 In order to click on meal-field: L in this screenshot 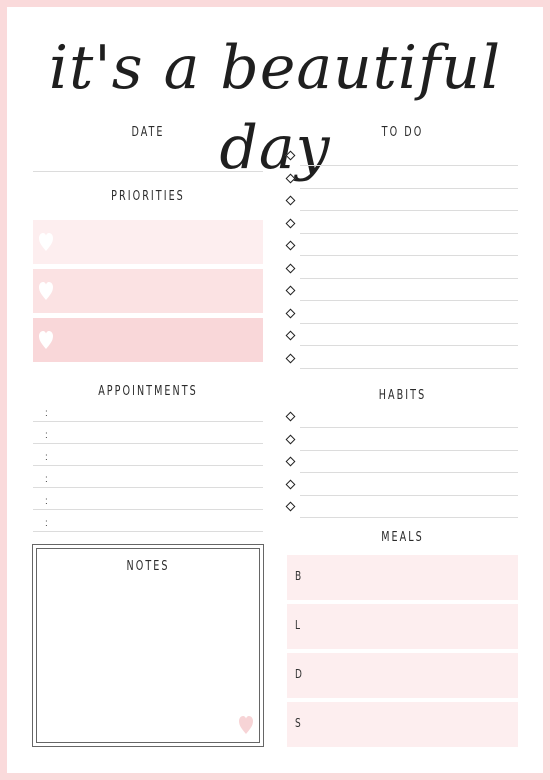, I will do `click(402, 626)`.